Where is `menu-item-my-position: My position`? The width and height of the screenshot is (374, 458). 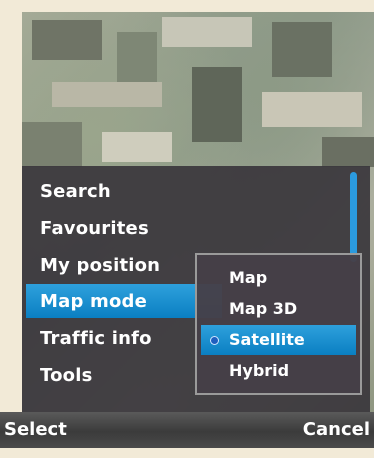 menu-item-my-position: My position is located at coordinates (100, 266).